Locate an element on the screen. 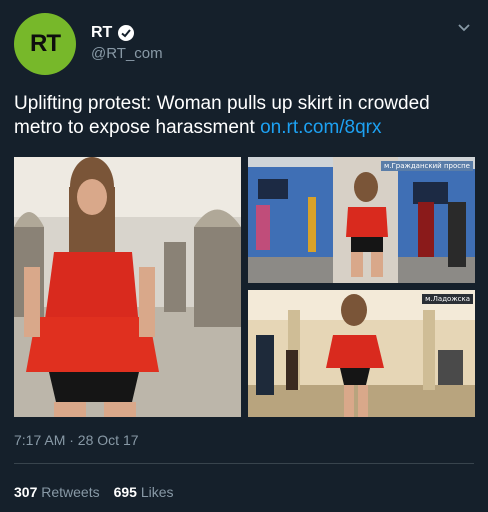  retweets-stat: 307 Retweets is located at coordinates (57, 492).